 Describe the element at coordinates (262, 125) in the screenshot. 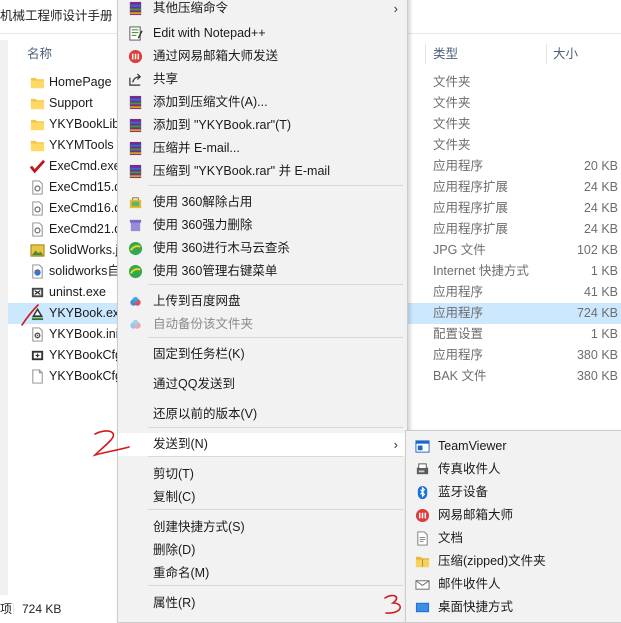

I see `menu-item: 添加到 "YKYBook.rar"(T)` at that location.